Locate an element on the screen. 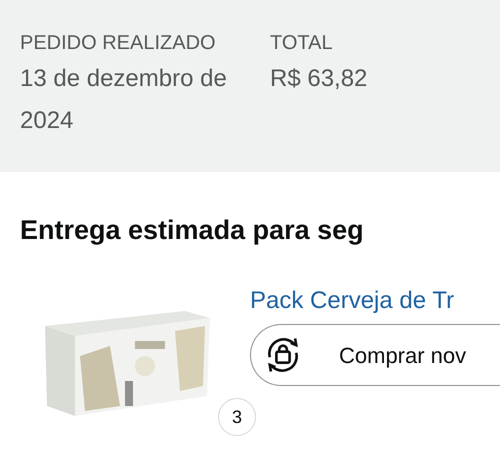  product-link: Pack Cerveja de Tr is located at coordinates (375, 301).